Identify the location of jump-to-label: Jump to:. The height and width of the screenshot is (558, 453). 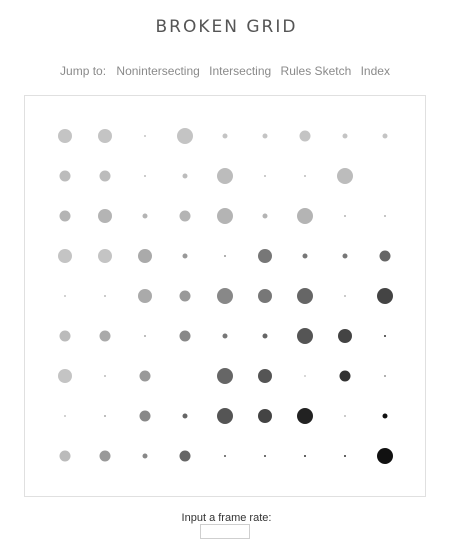
(83, 71).